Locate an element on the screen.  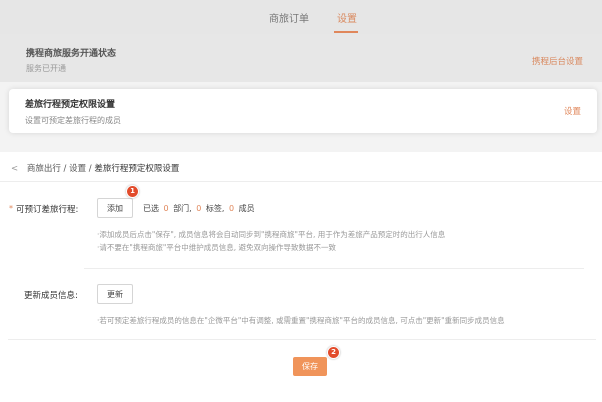
member-unit: 成员 is located at coordinates (246, 208).